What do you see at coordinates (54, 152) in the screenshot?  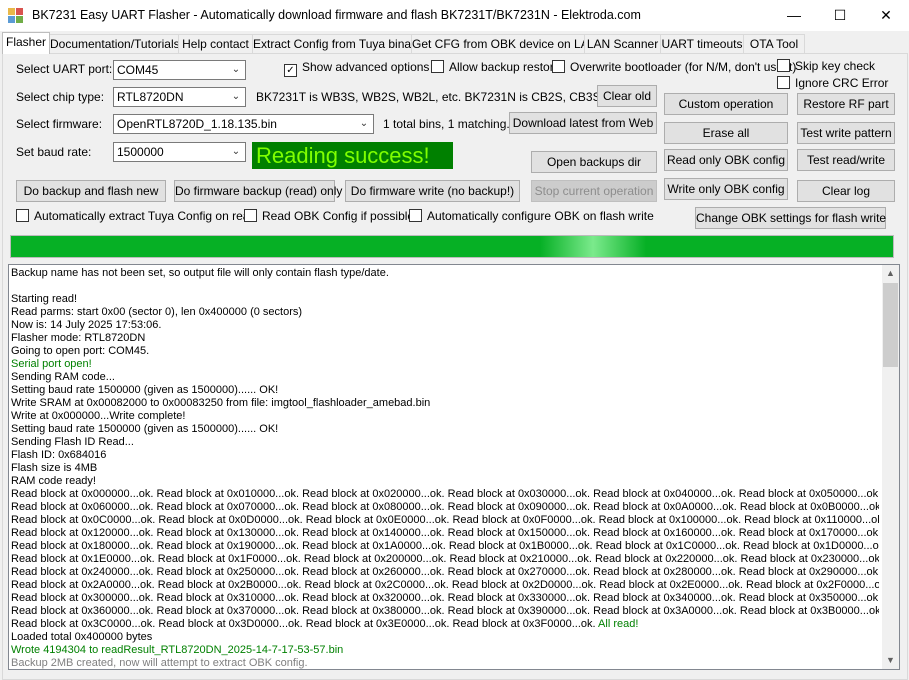 I see `baud-rate-label: Set baud rate:` at bounding box center [54, 152].